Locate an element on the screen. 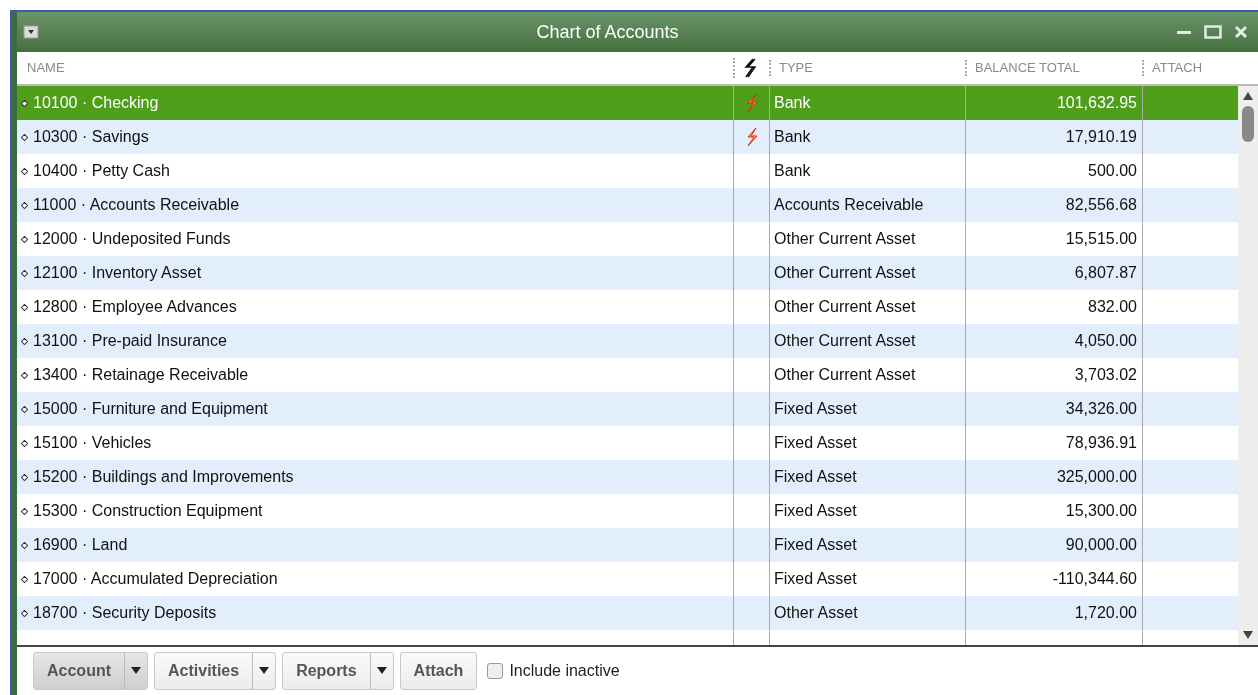  maximize-icon is located at coordinates (1213, 32).